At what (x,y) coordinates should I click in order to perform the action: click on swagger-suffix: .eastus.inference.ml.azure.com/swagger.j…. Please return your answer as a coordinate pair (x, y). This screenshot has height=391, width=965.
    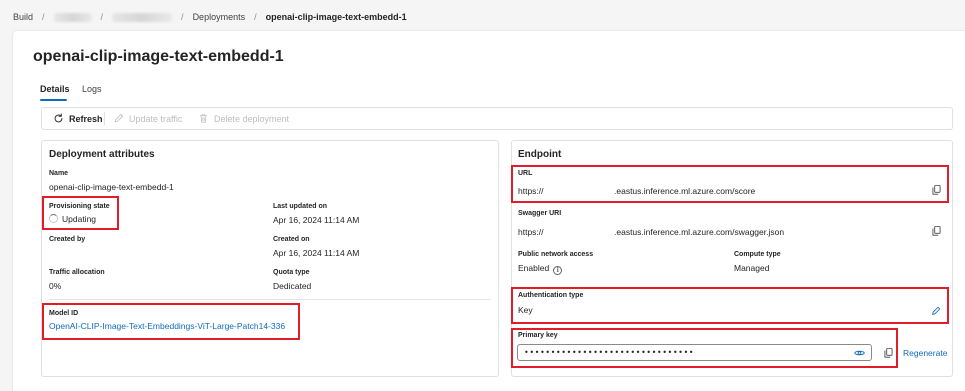
    Looking at the image, I should click on (699, 232).